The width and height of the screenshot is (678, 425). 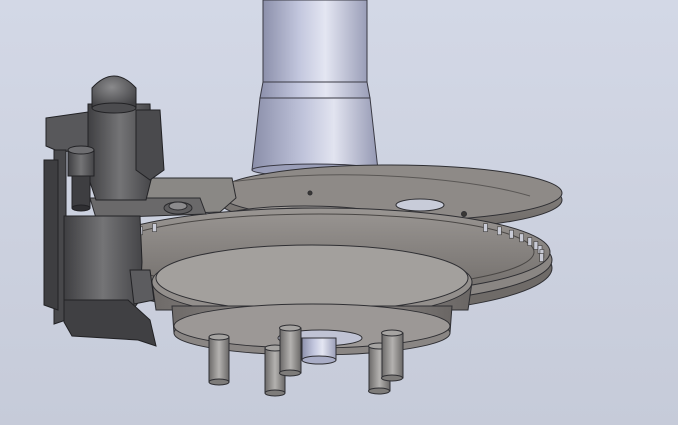 What do you see at coordinates (315, 88) in the screenshot?
I see `strut-tube` at bounding box center [315, 88].